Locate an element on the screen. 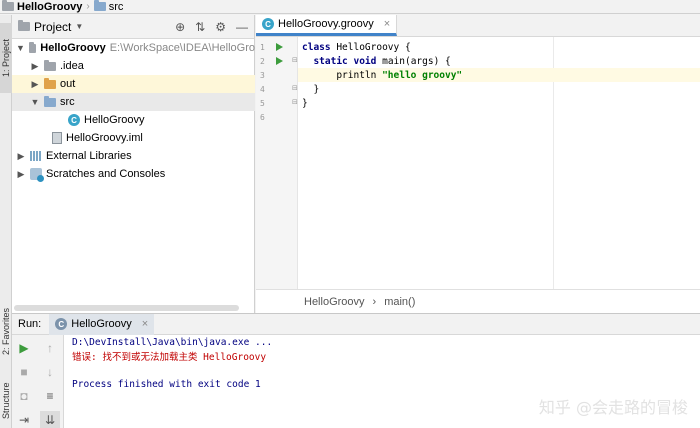  run-config-icon: C is located at coordinates (61, 324).